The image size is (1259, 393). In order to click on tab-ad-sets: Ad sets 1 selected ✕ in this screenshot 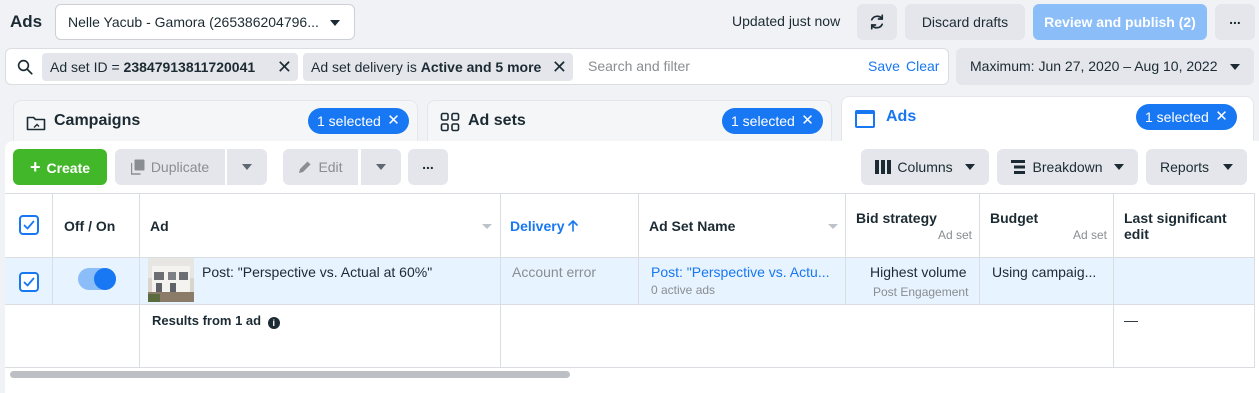, I will do `click(629, 122)`.